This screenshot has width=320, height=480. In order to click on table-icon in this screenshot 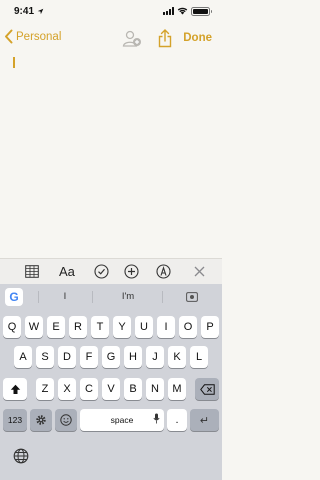, I will do `click(32, 271)`.